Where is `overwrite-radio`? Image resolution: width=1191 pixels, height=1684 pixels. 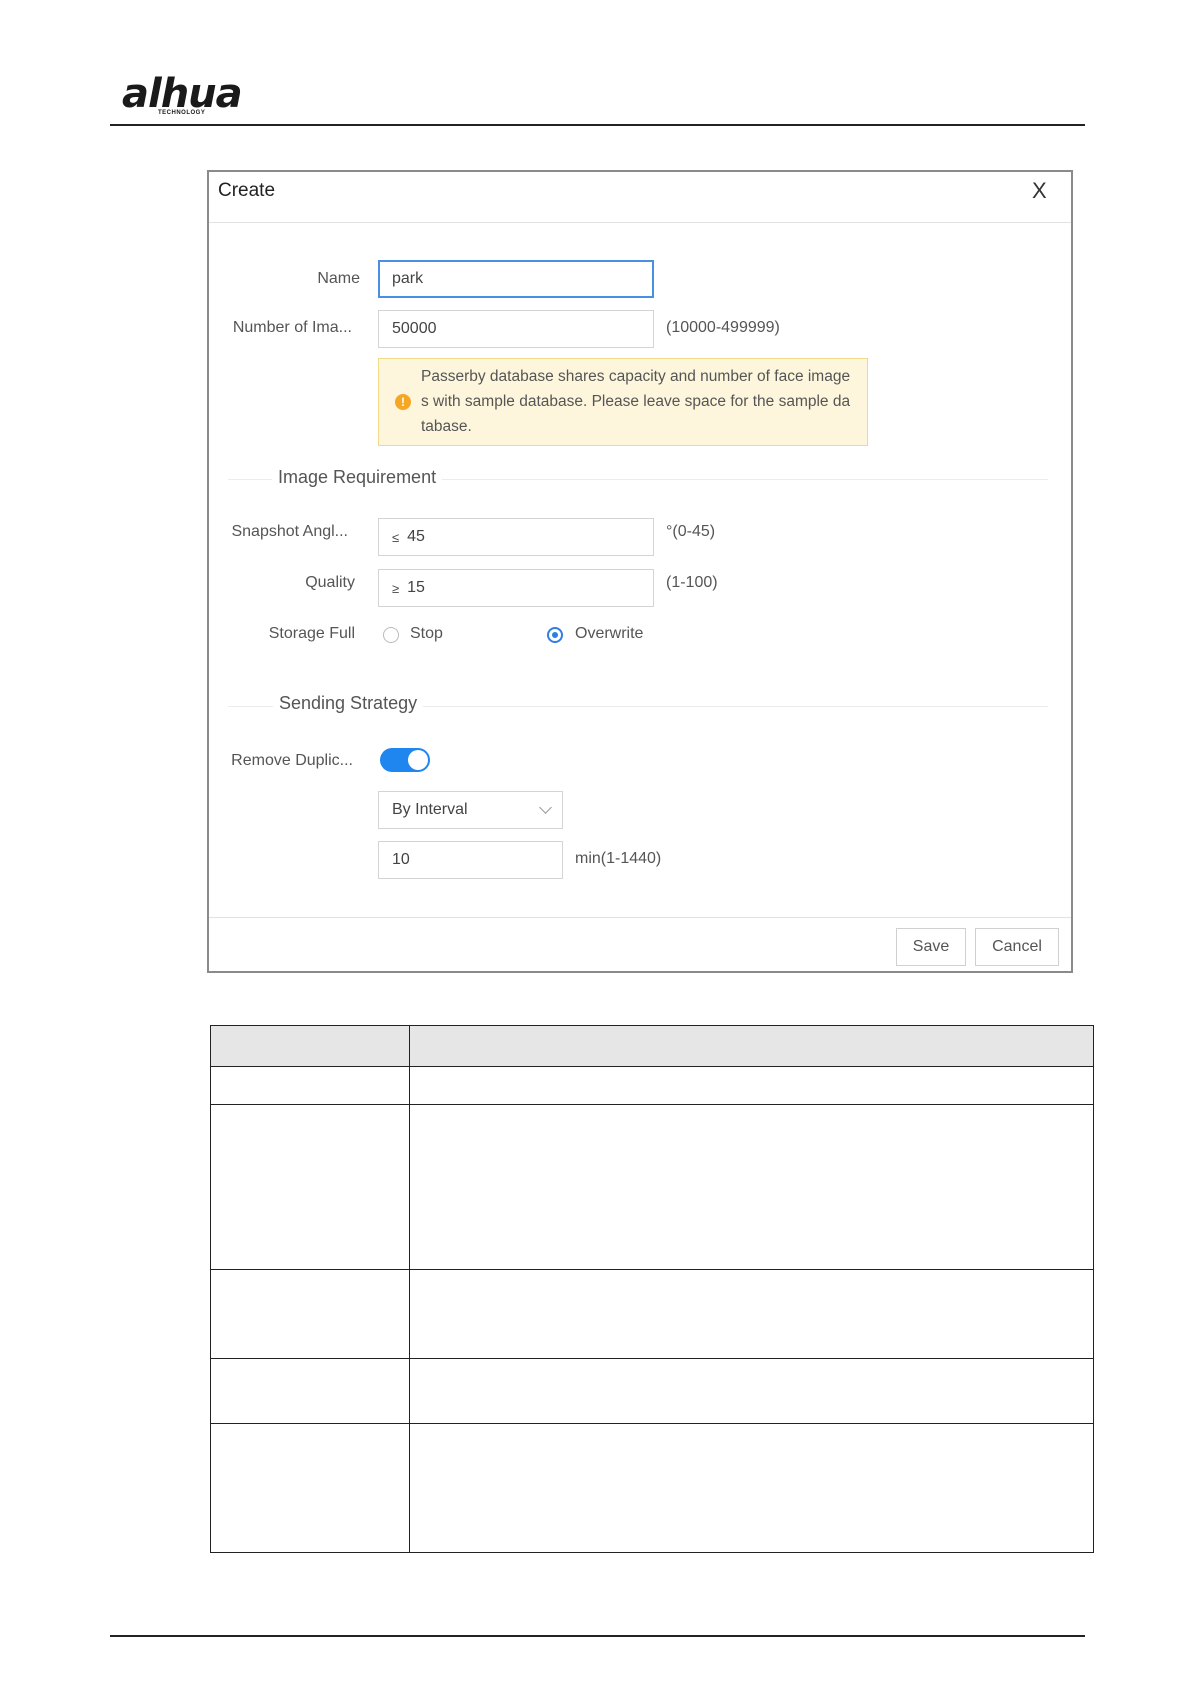
overwrite-radio is located at coordinates (555, 635).